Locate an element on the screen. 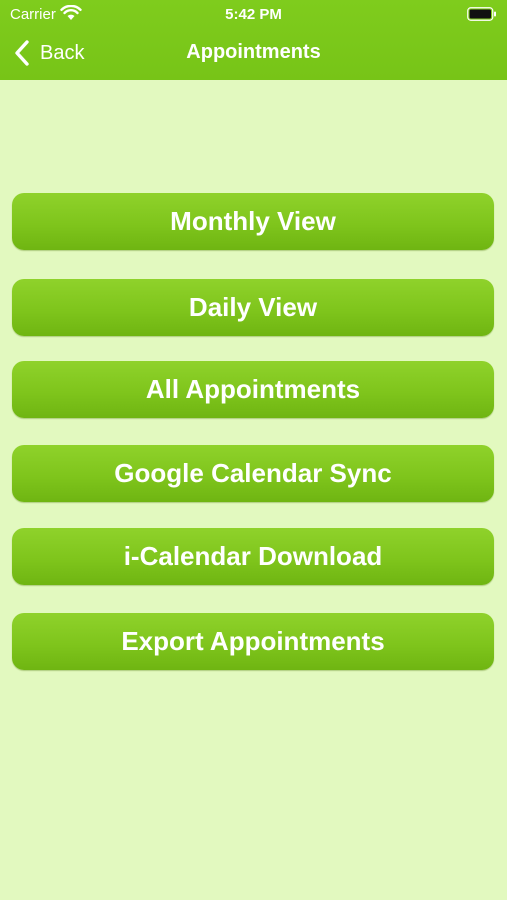 Image resolution: width=507 pixels, height=900 pixels. status-time: 5:42 PM is located at coordinates (253, 14).